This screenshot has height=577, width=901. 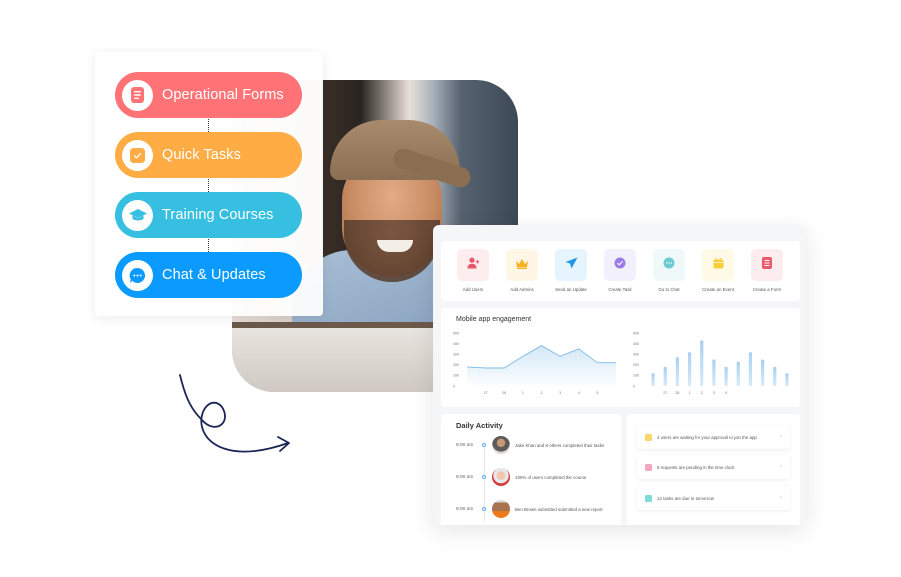 I want to click on x-tick-label: 4, so click(x=726, y=393).